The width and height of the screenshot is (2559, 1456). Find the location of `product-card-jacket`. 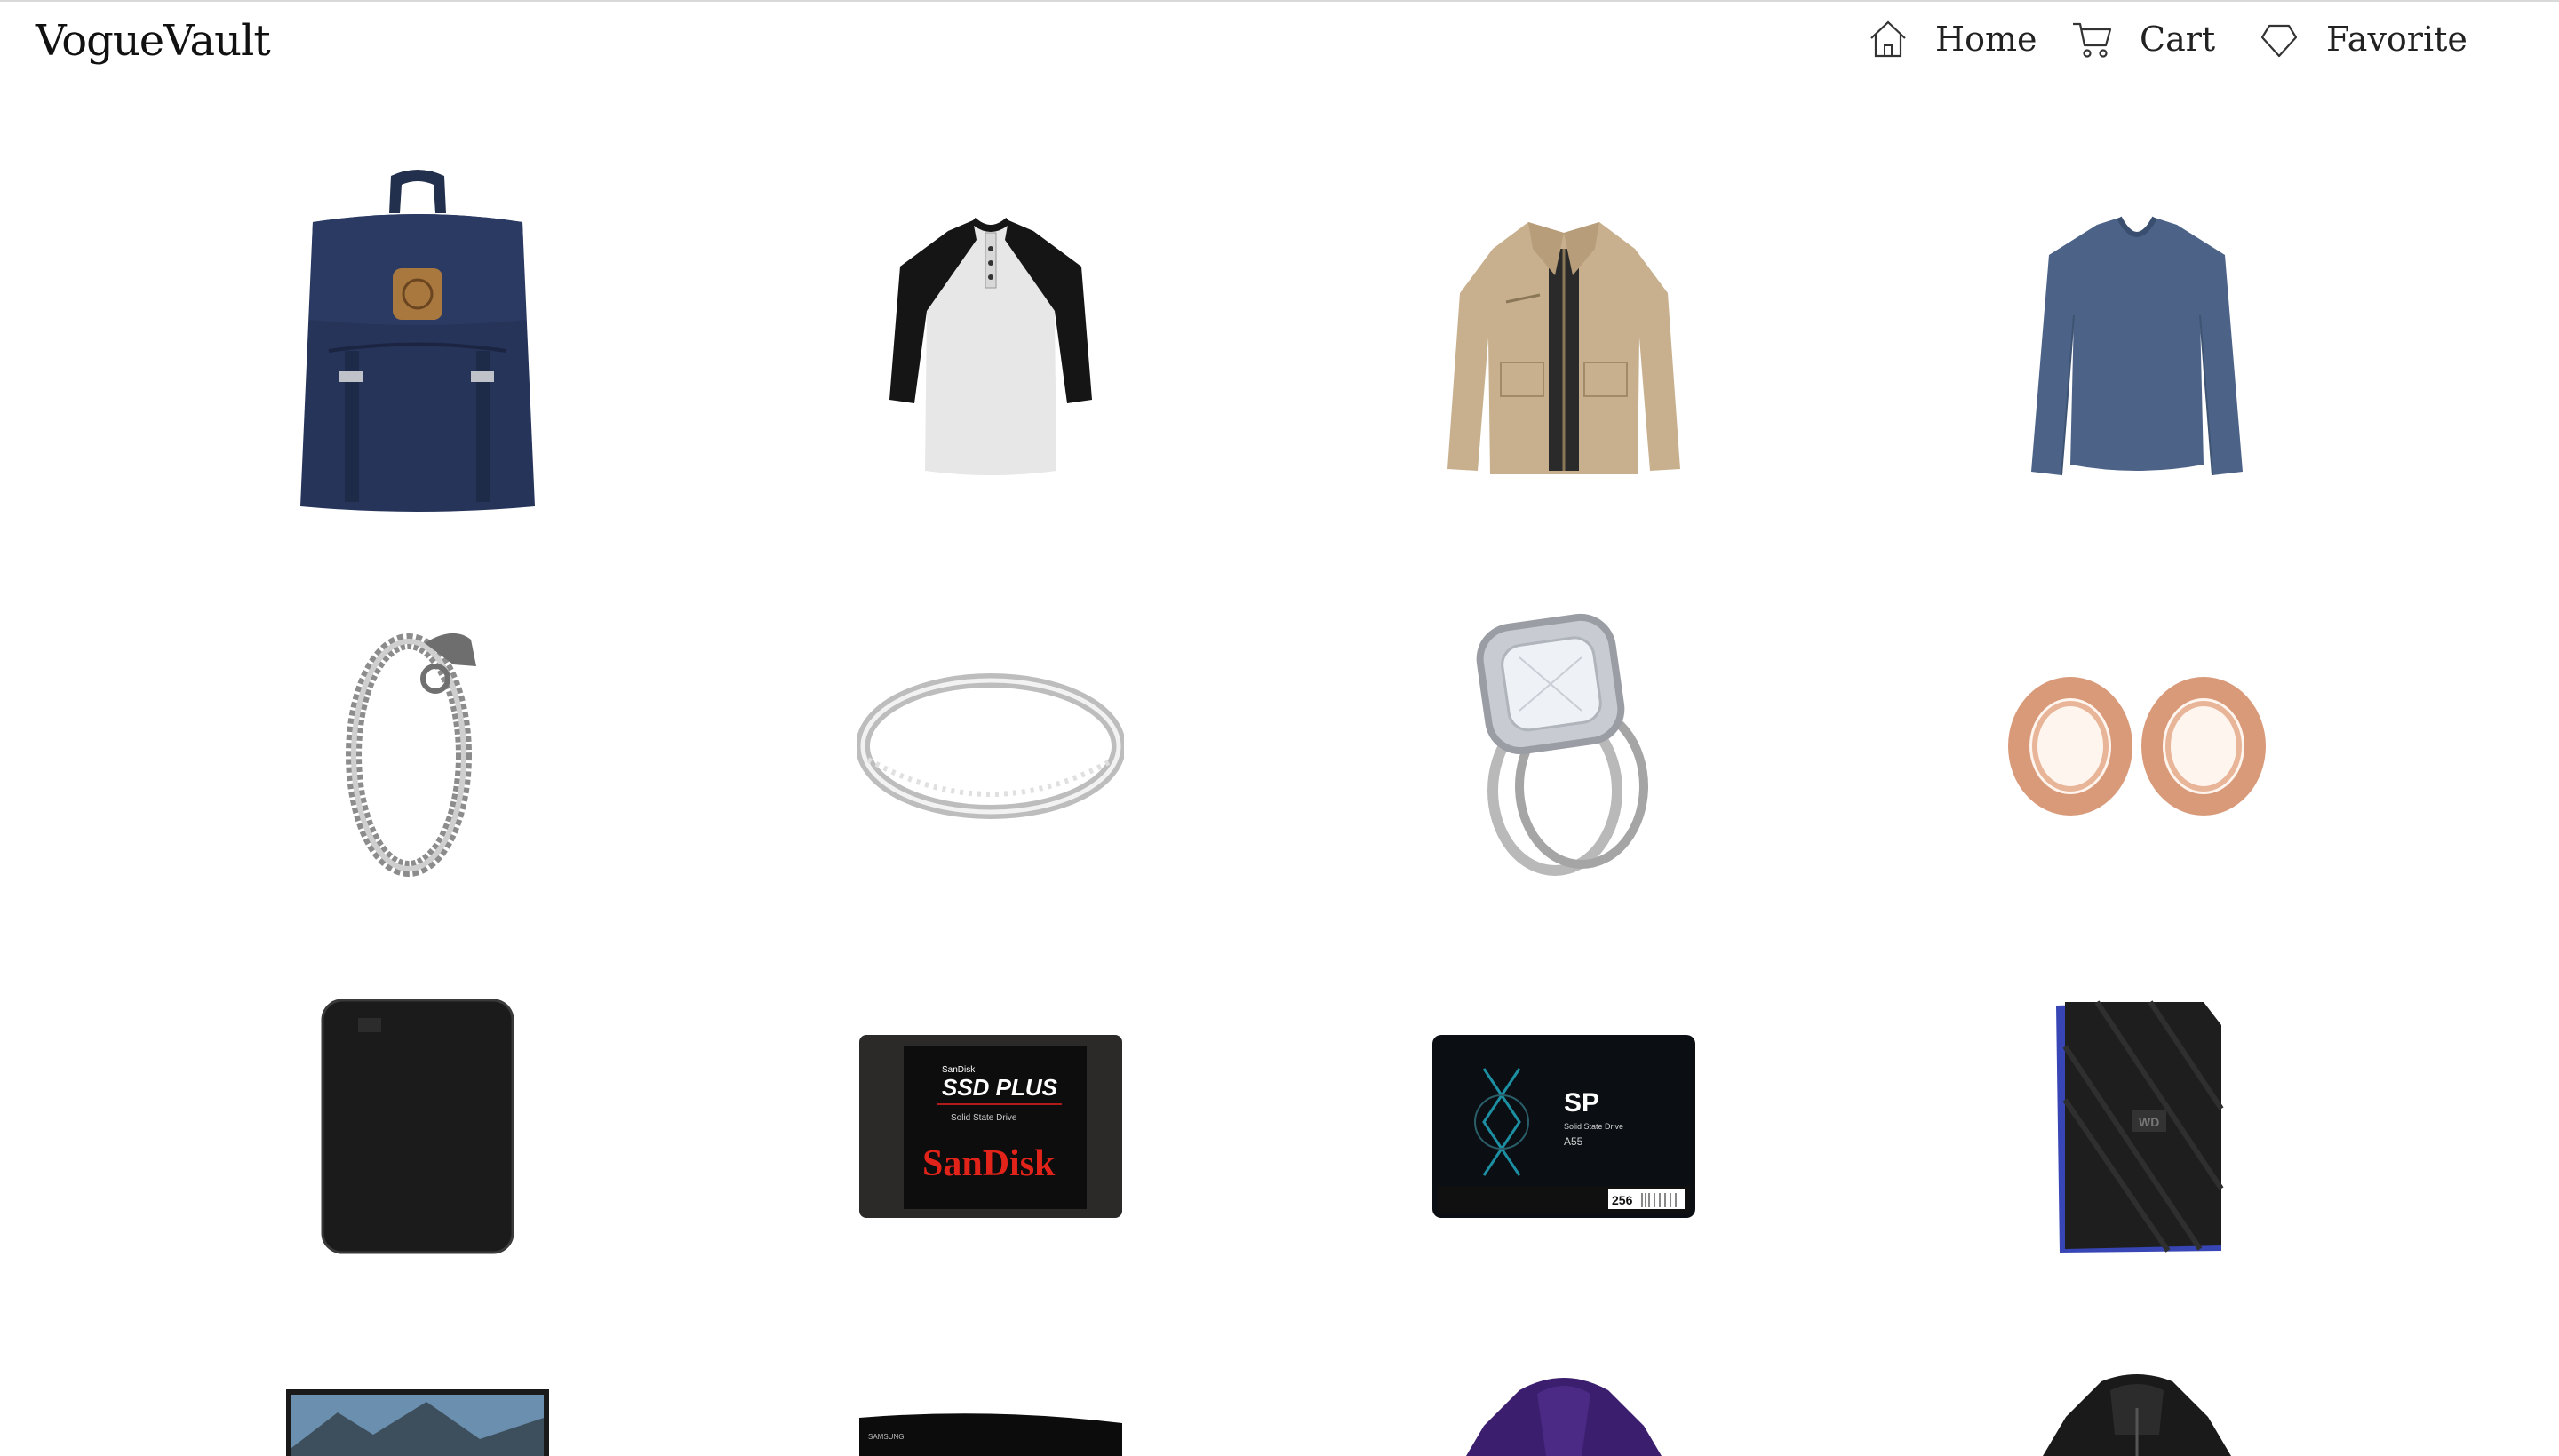

product-card-jacket is located at coordinates (1564, 346).